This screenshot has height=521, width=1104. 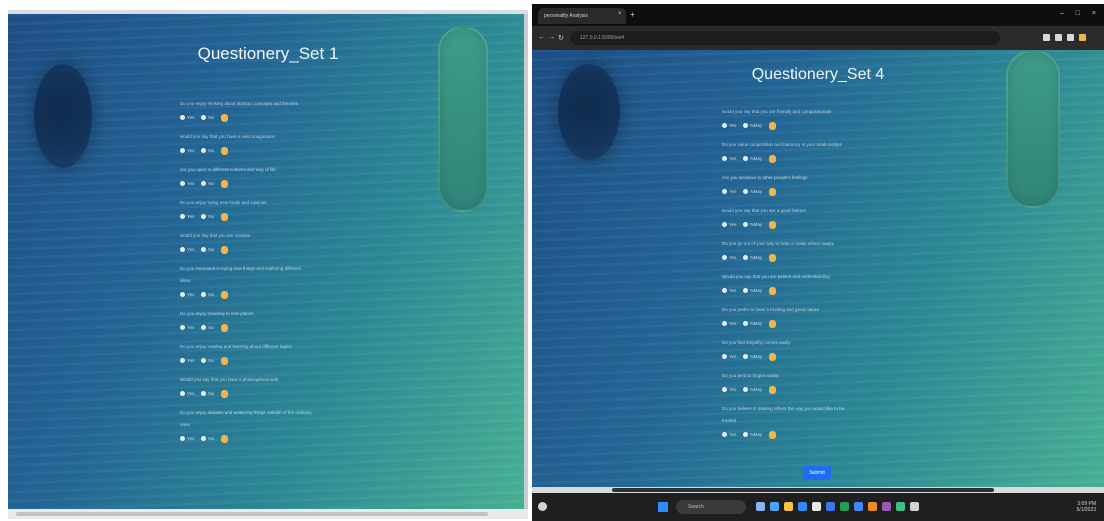 I want to click on vertical-scrollbar, so click(x=526, y=261).